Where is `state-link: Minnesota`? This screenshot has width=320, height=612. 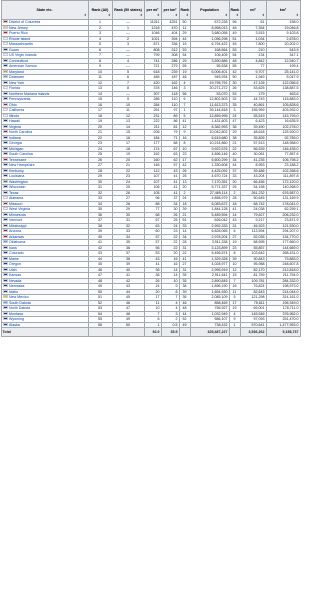 state-link: Minnesota is located at coordinates (17, 215).